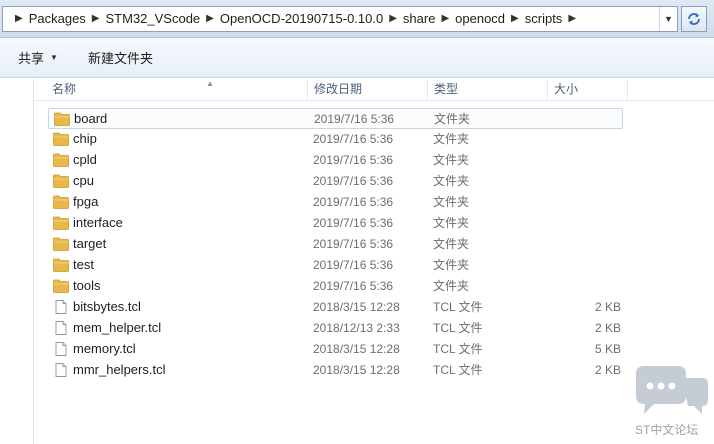 Image resolution: width=714 pixels, height=444 pixels. I want to click on watermark-text: ST中文论坛, so click(667, 430).